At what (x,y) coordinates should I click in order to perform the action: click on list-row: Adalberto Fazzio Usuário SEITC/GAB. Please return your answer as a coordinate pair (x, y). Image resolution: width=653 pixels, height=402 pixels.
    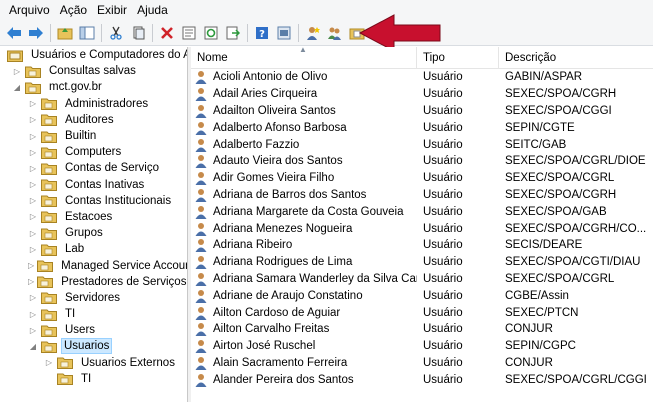
    Looking at the image, I should click on (422, 144).